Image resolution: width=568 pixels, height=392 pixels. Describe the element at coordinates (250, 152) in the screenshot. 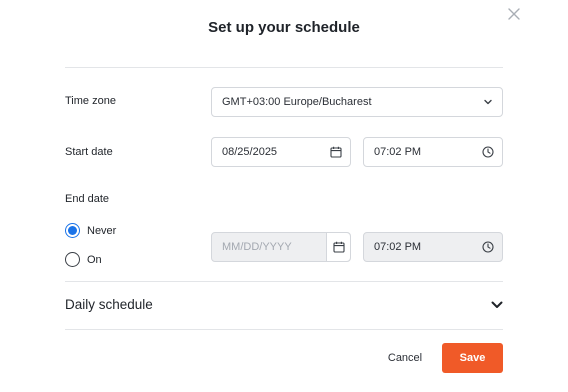

I see `start-date-value: 08/25/2025` at that location.